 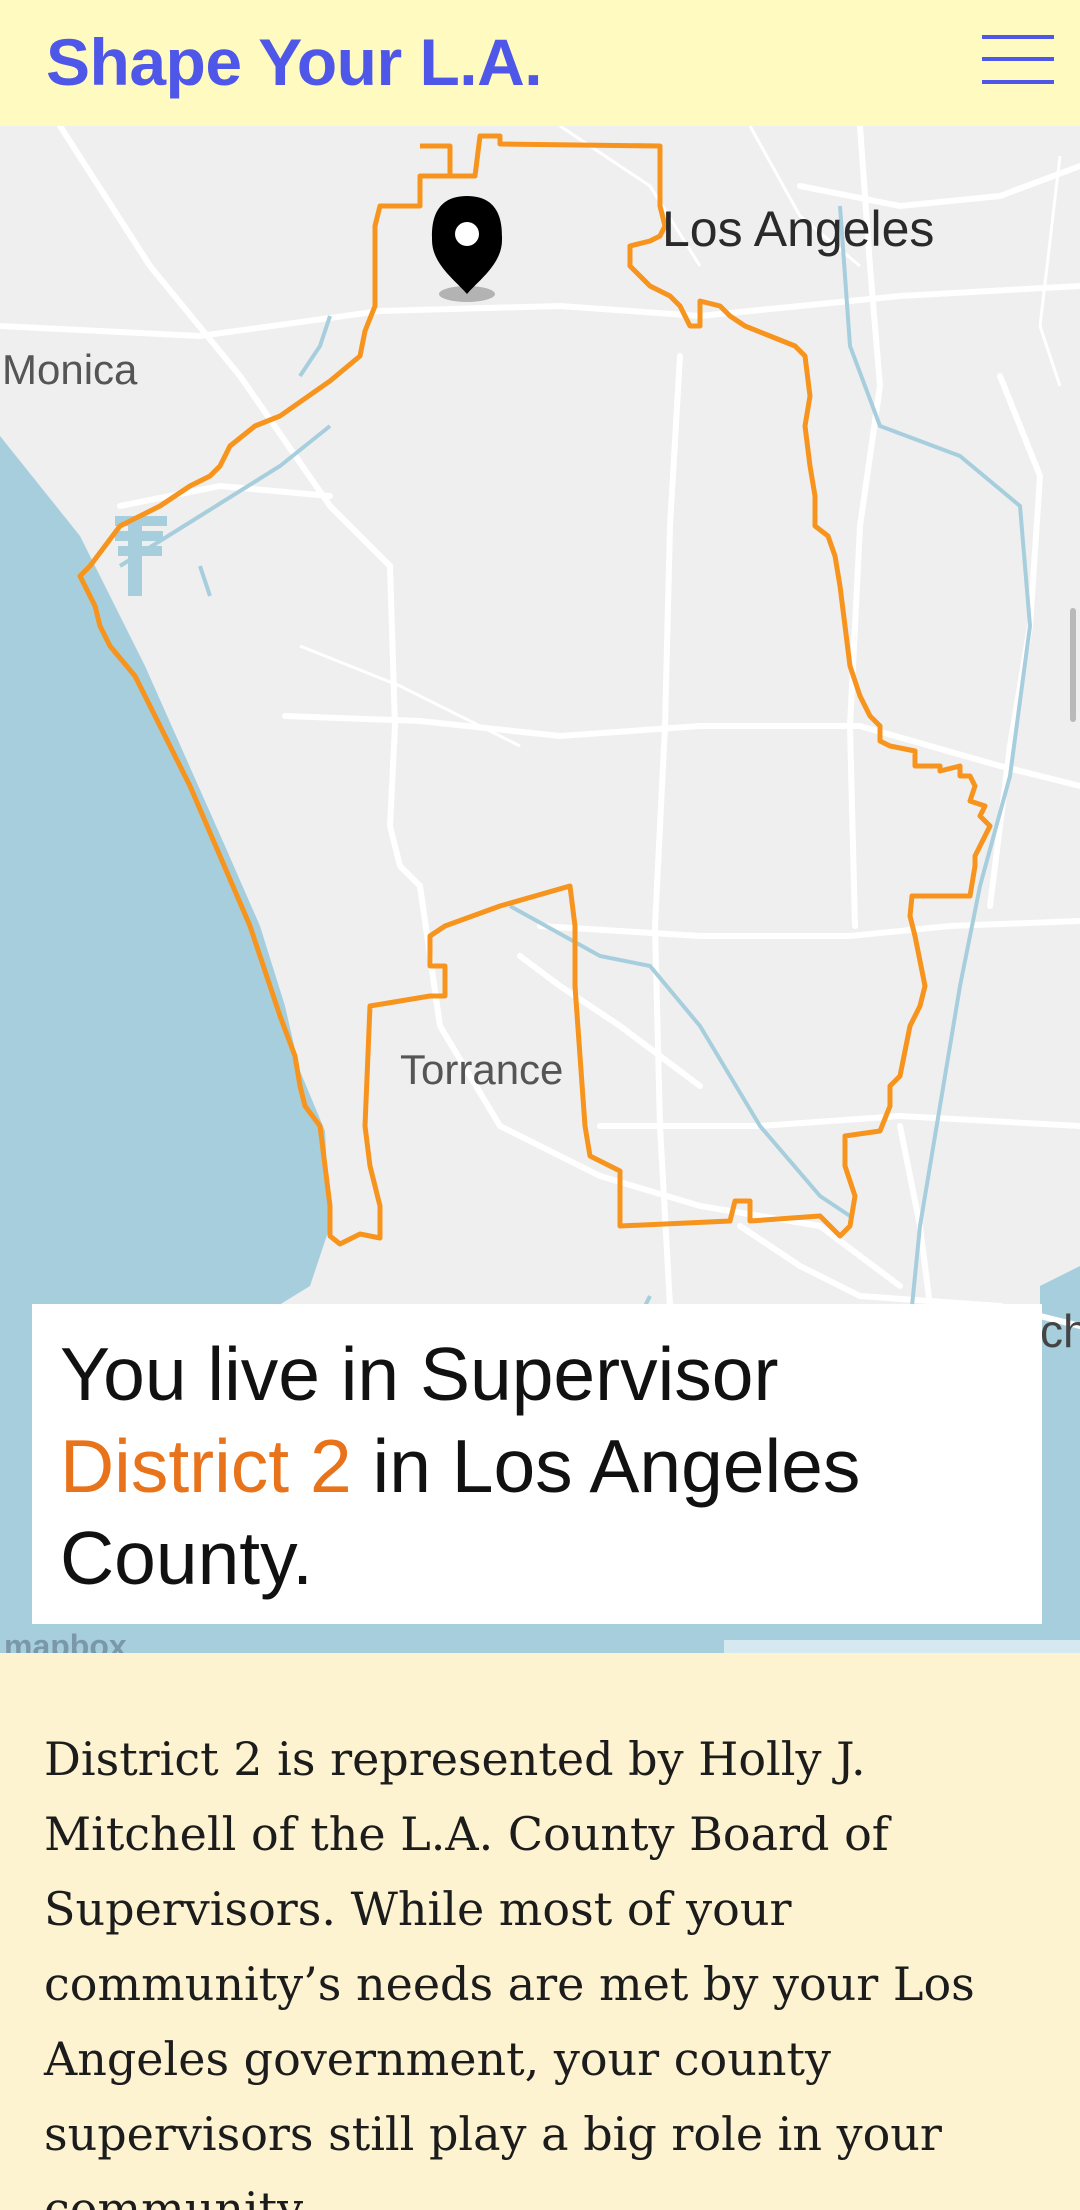 What do you see at coordinates (141, 556) in the screenshot?
I see `marina` at bounding box center [141, 556].